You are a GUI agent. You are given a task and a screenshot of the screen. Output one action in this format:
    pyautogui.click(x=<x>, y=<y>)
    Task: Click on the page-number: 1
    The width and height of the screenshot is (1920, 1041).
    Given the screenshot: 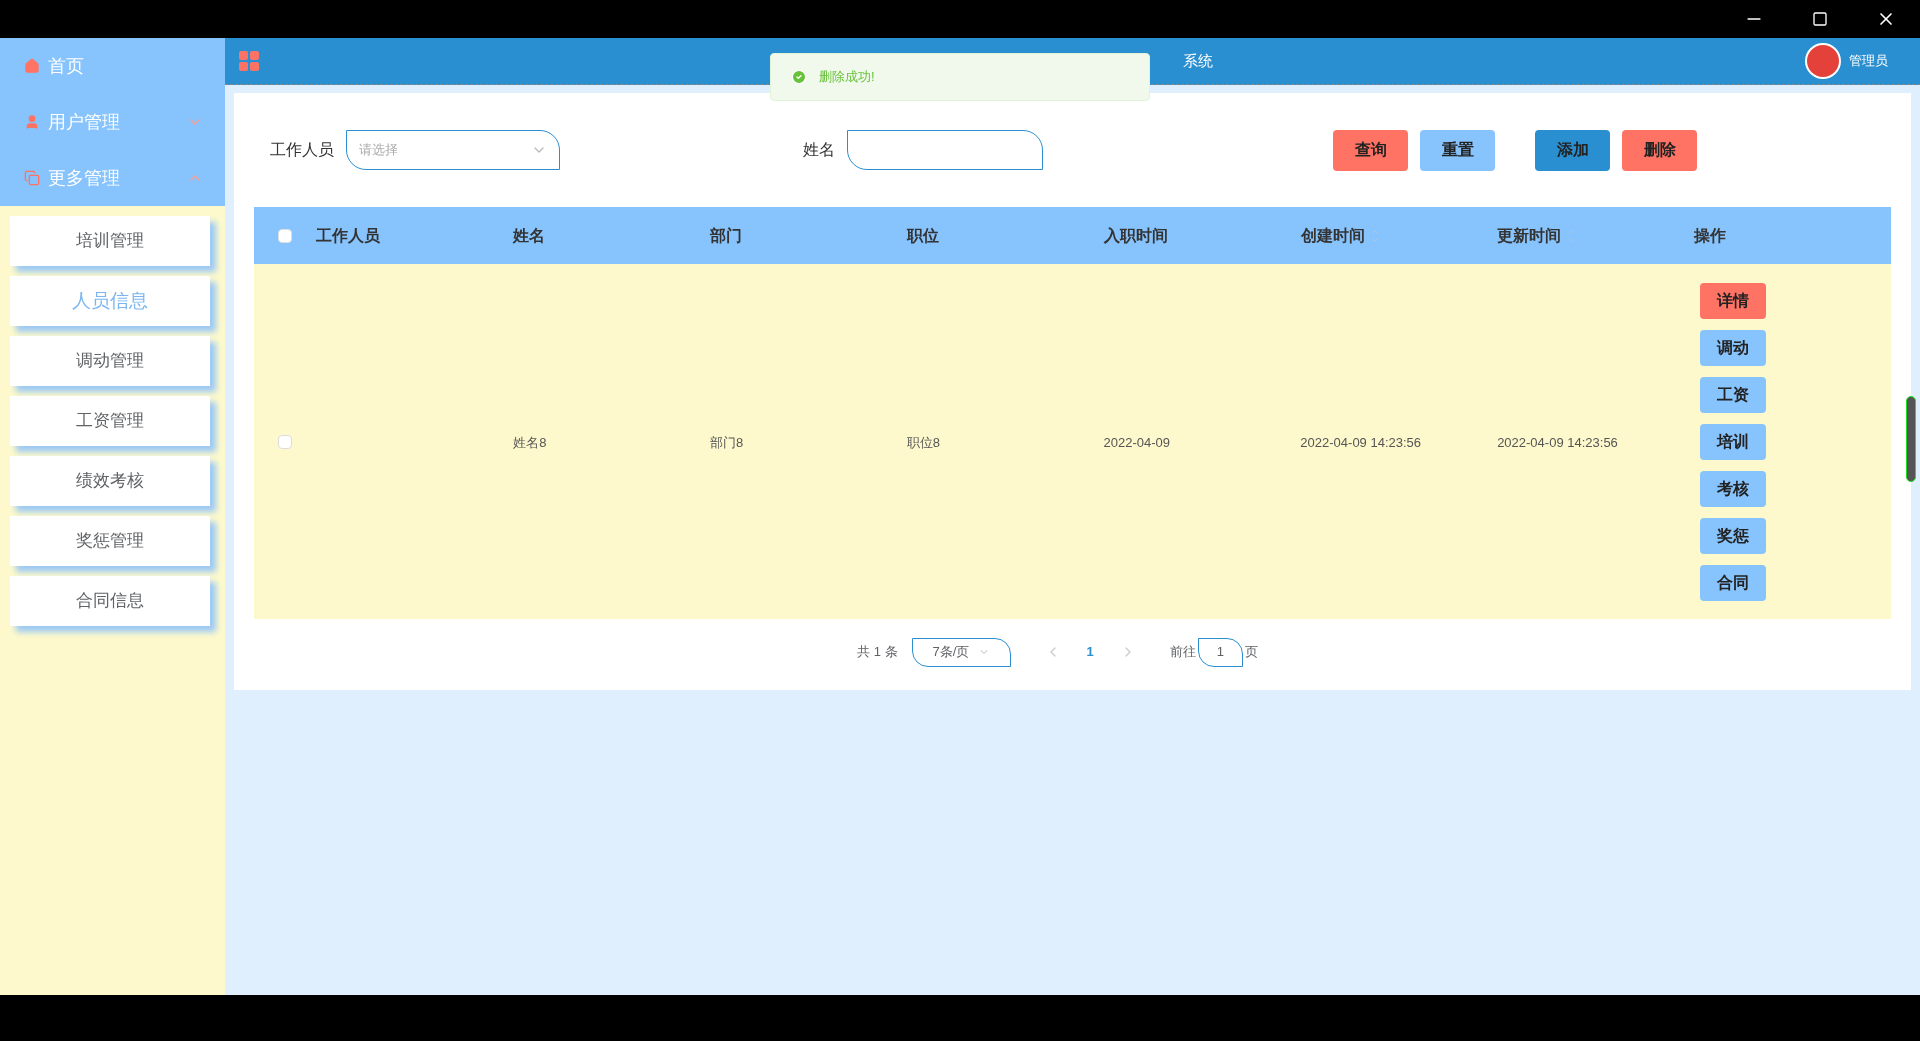 What is the action you would take?
    pyautogui.click(x=1090, y=652)
    